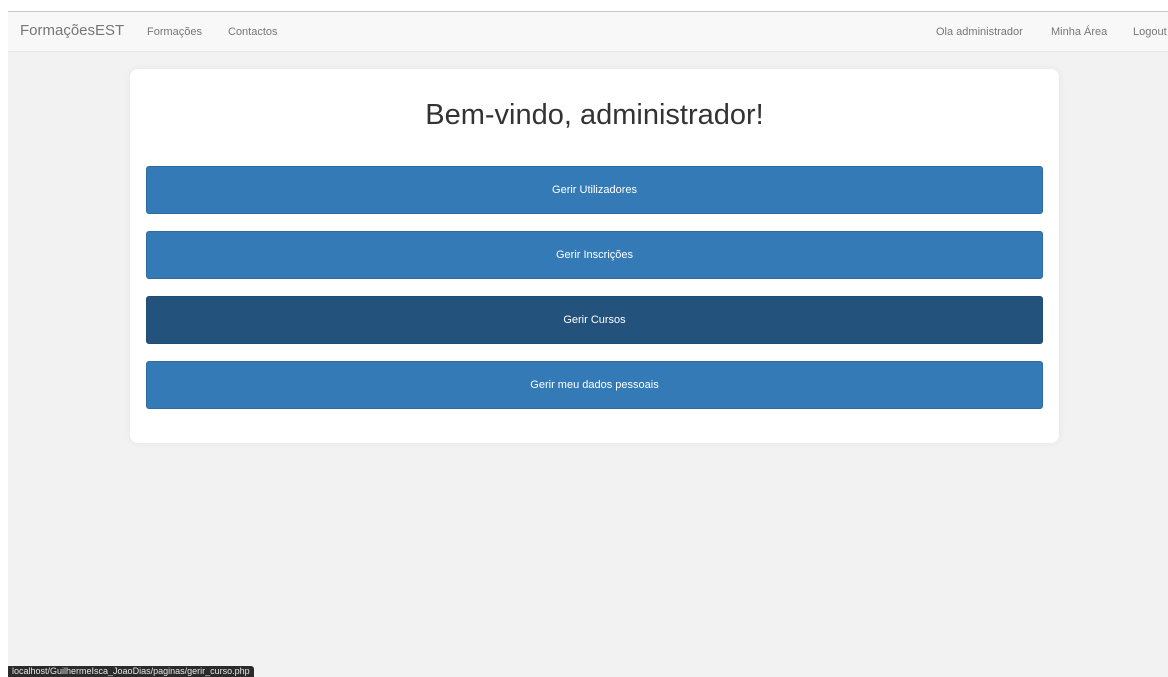 This screenshot has height=677, width=1168. Describe the element at coordinates (594, 115) in the screenshot. I see `welcome-heading: Bem-vindo, administrador!` at that location.